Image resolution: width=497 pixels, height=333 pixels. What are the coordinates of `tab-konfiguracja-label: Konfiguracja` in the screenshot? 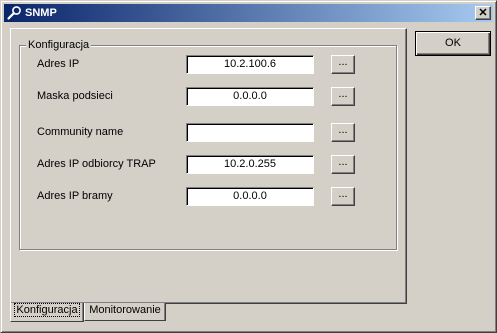 It's located at (47, 310).